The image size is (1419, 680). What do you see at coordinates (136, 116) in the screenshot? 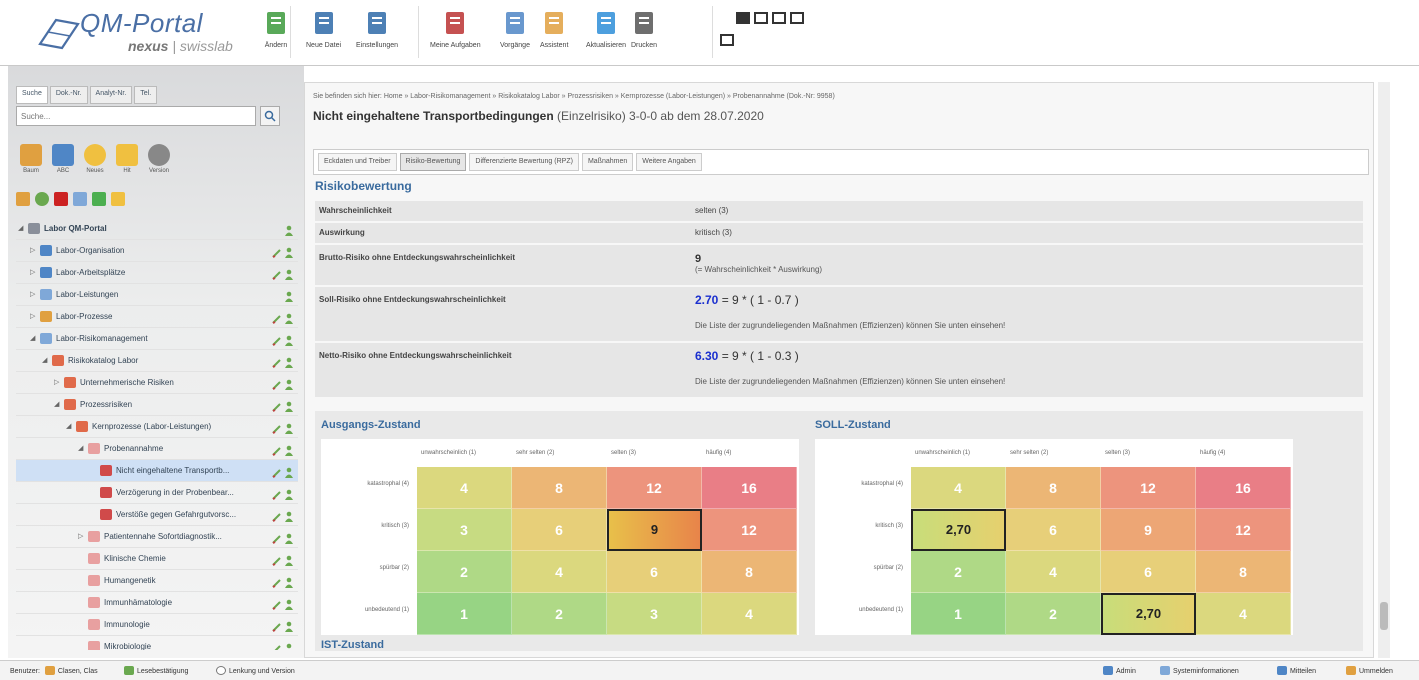
I see `search-input` at bounding box center [136, 116].